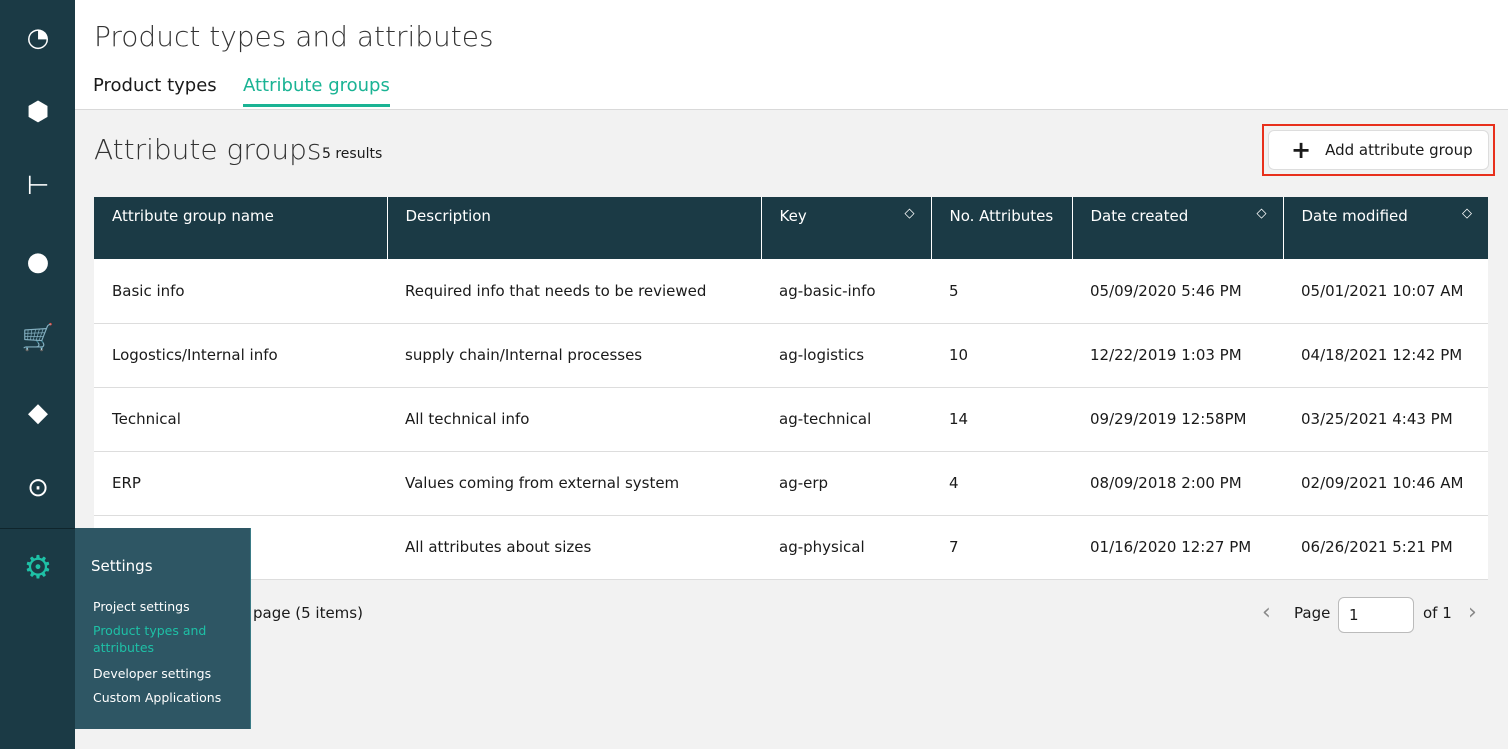  What do you see at coordinates (1001, 547) in the screenshot?
I see `table-cell: 7` at bounding box center [1001, 547].